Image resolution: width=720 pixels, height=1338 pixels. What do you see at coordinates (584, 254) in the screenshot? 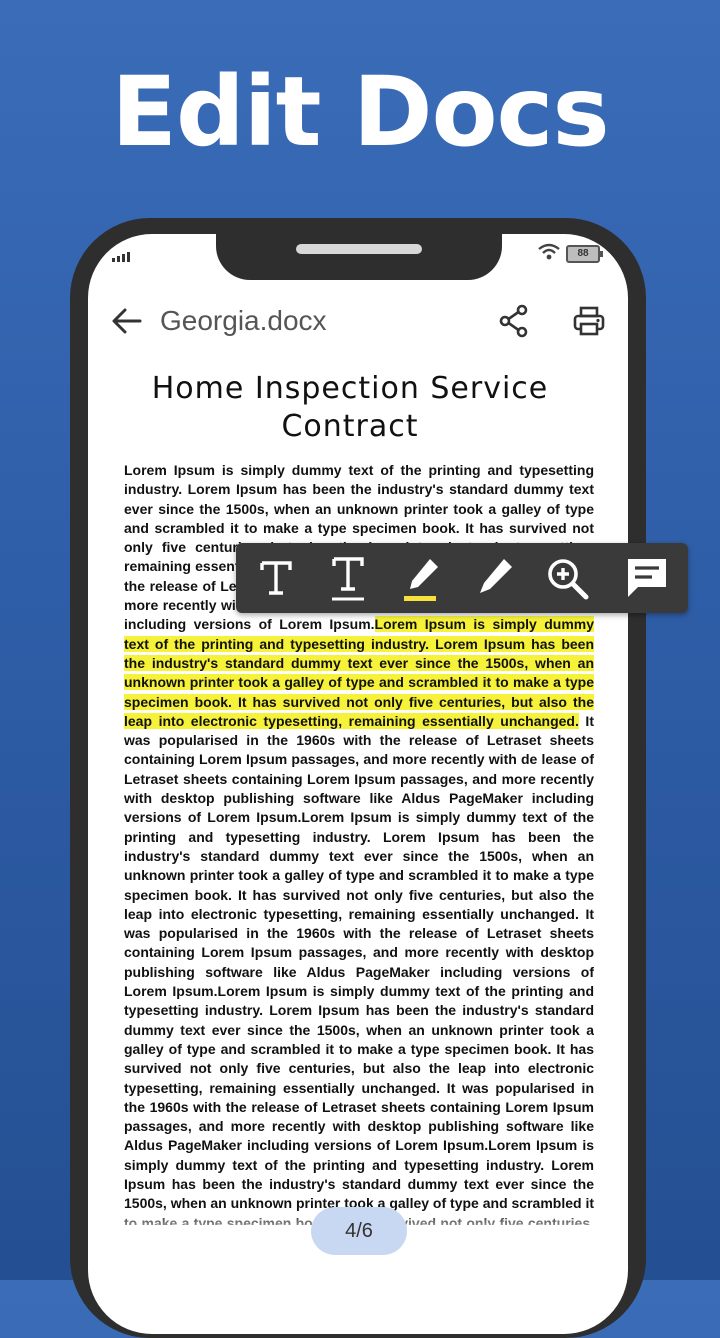
I see `battery-indicator: 88` at bounding box center [584, 254].